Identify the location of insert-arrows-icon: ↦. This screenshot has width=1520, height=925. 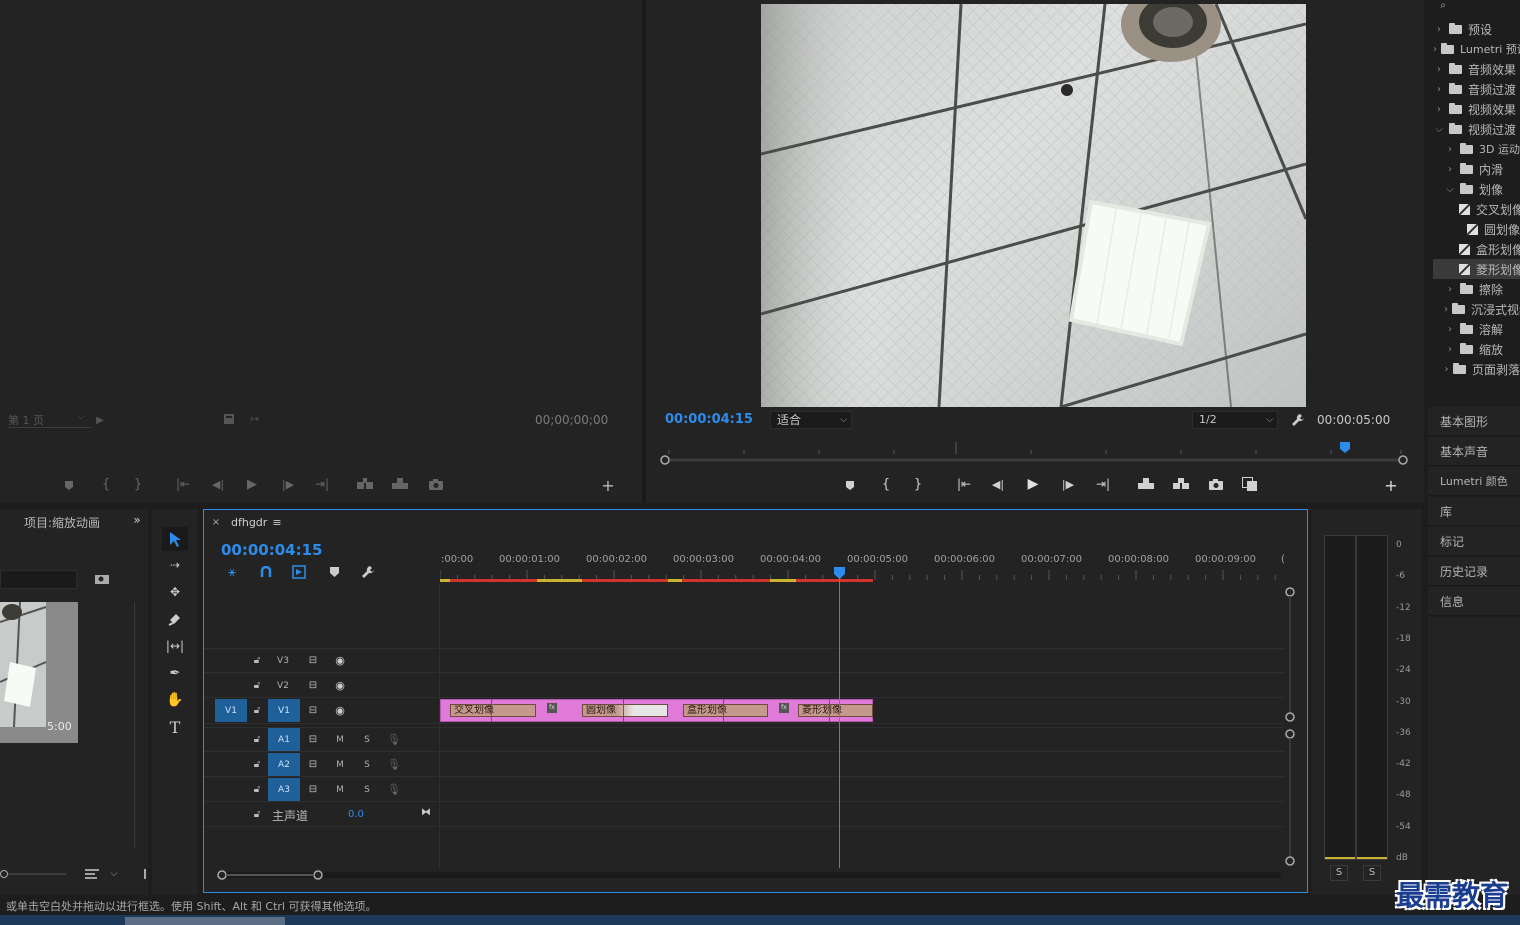
(255, 419).